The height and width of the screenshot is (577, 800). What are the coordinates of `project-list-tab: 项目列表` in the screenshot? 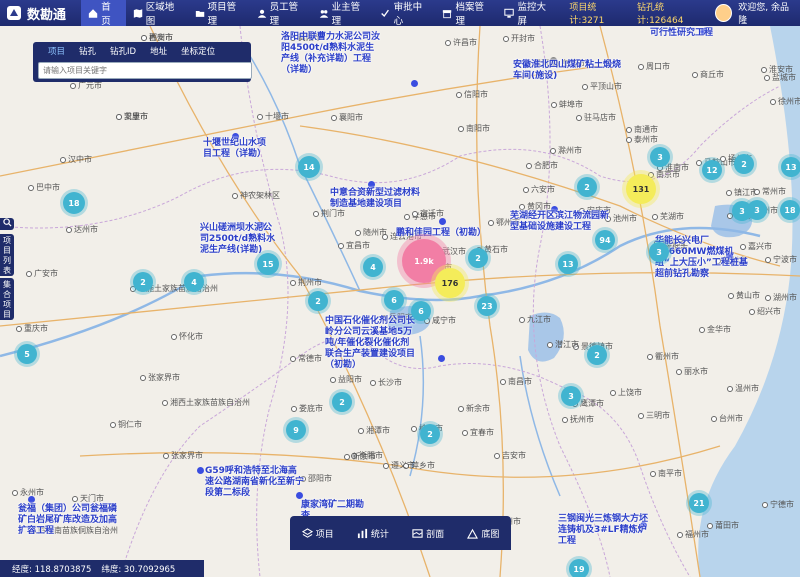 It's located at (7, 255).